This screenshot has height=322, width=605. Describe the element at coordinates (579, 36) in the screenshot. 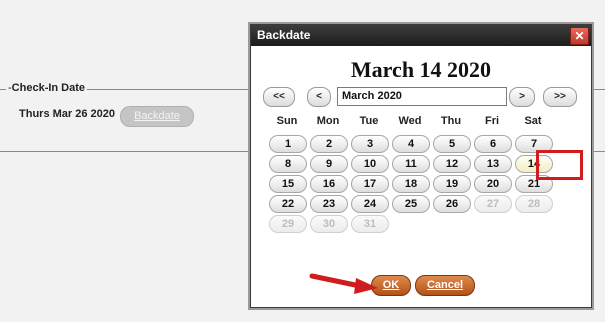

I see `close-icon: ✕` at that location.